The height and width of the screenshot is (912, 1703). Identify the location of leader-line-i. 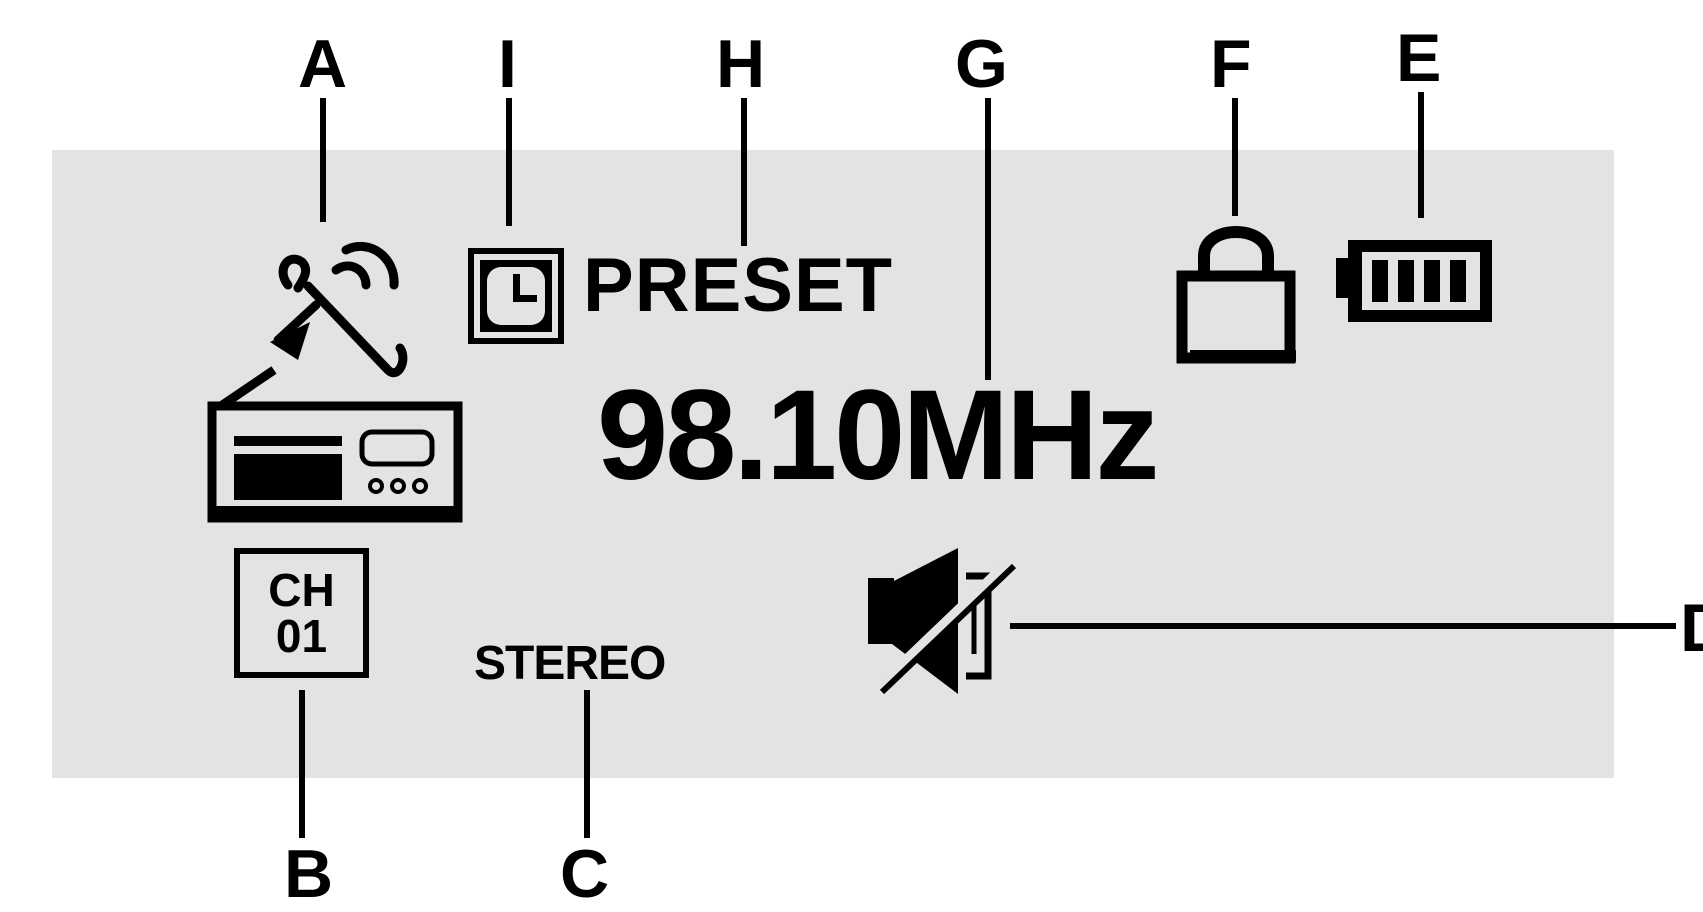
(509, 162).